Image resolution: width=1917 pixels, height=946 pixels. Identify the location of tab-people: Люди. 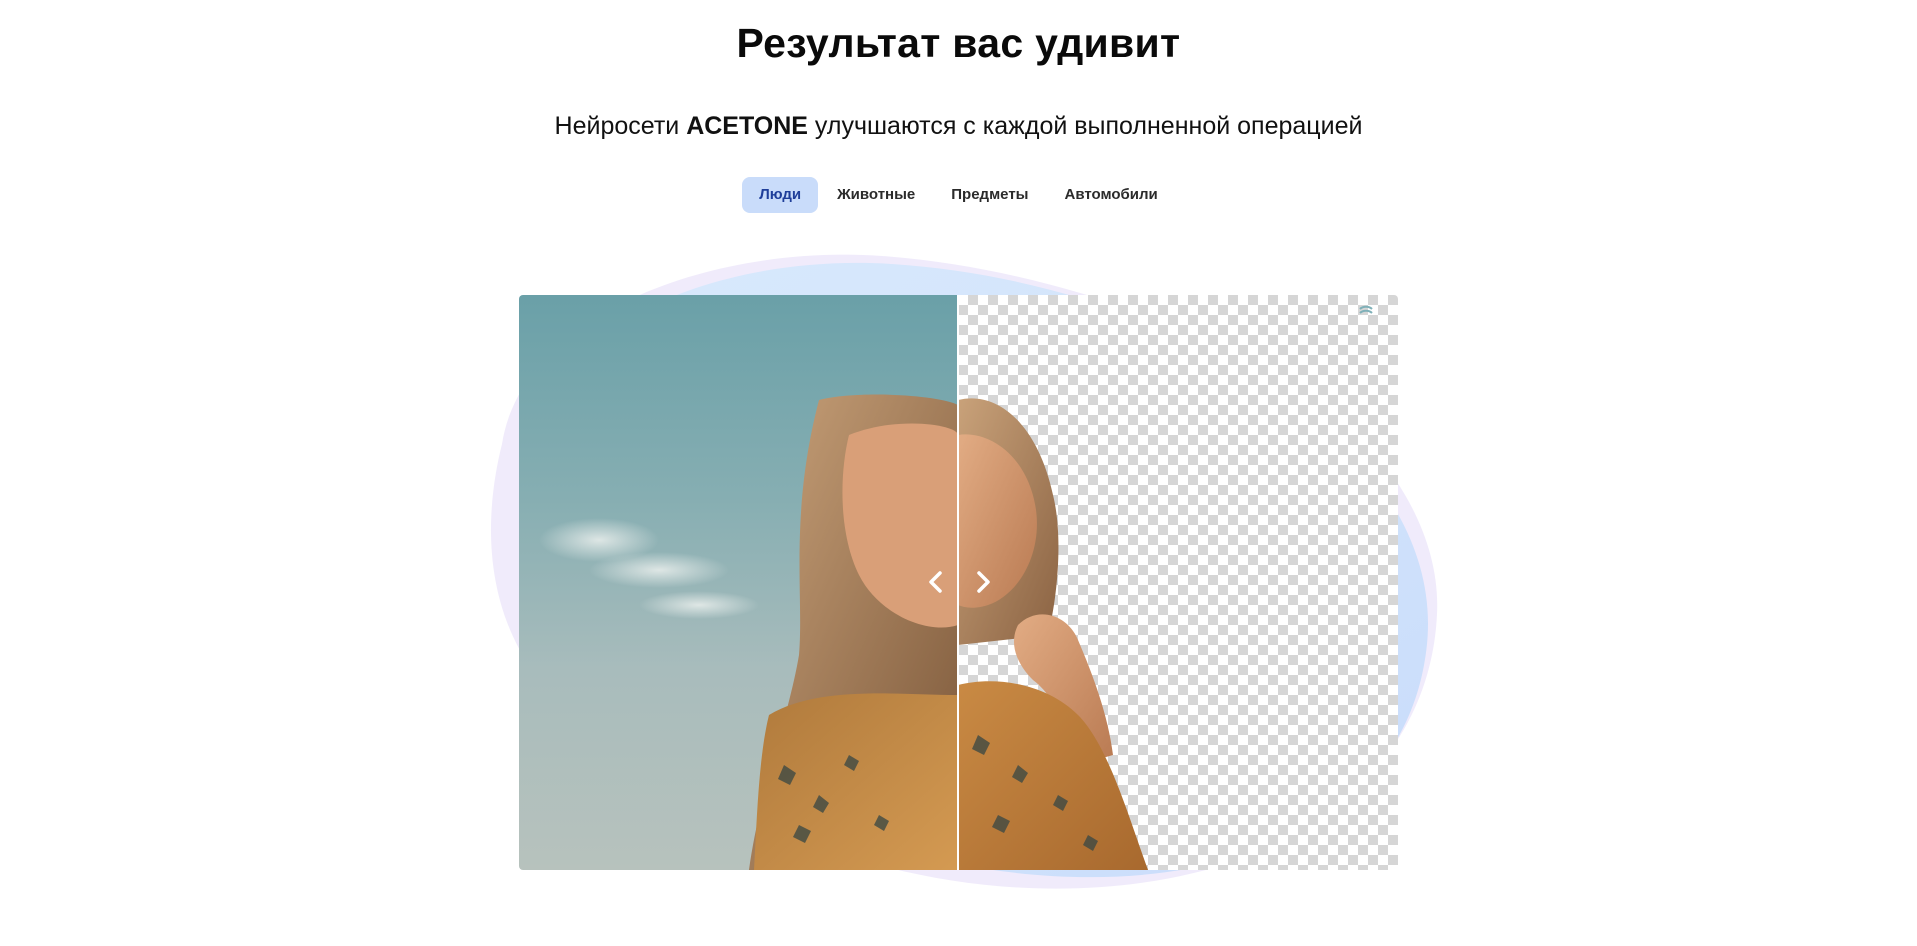
(780, 195).